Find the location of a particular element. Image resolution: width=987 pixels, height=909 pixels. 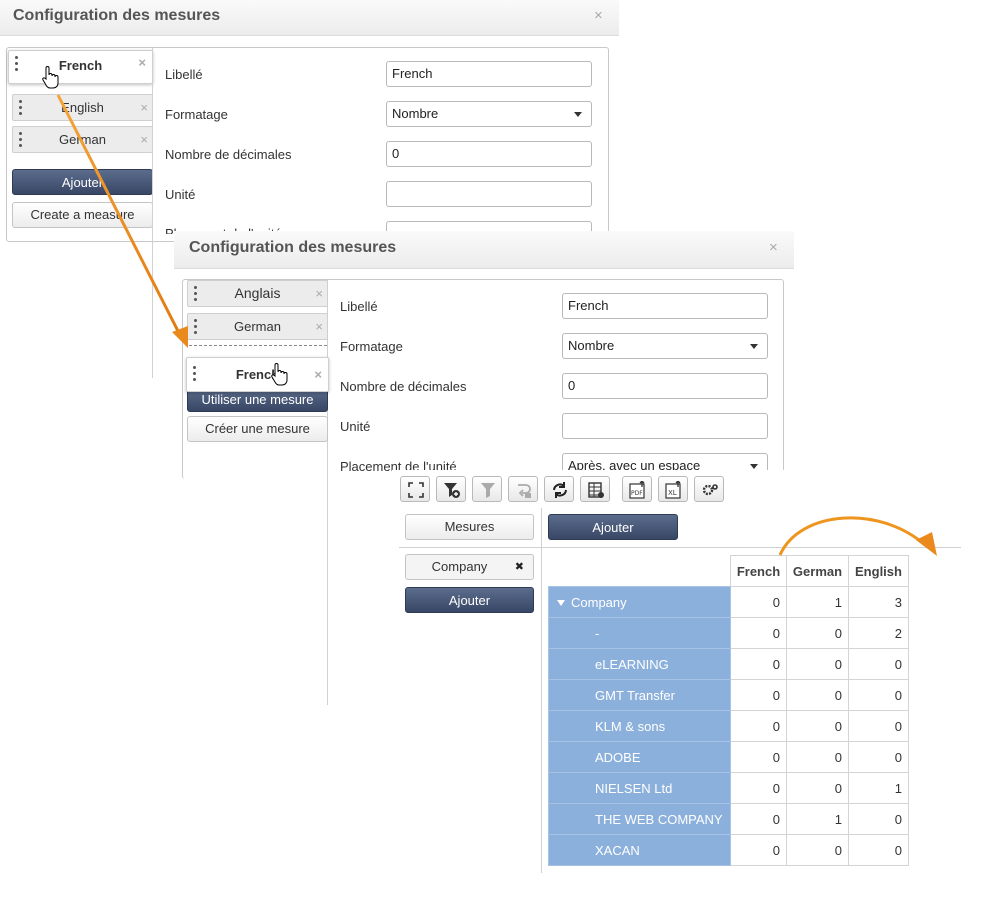

drag-arrow-head-icon is located at coordinates (180, 337).